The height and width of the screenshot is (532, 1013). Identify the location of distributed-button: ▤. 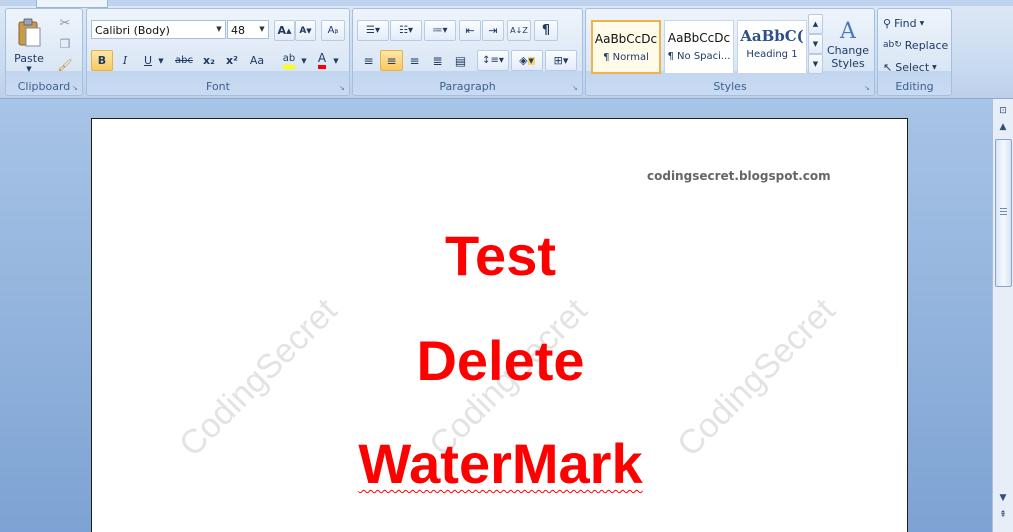
(460, 60).